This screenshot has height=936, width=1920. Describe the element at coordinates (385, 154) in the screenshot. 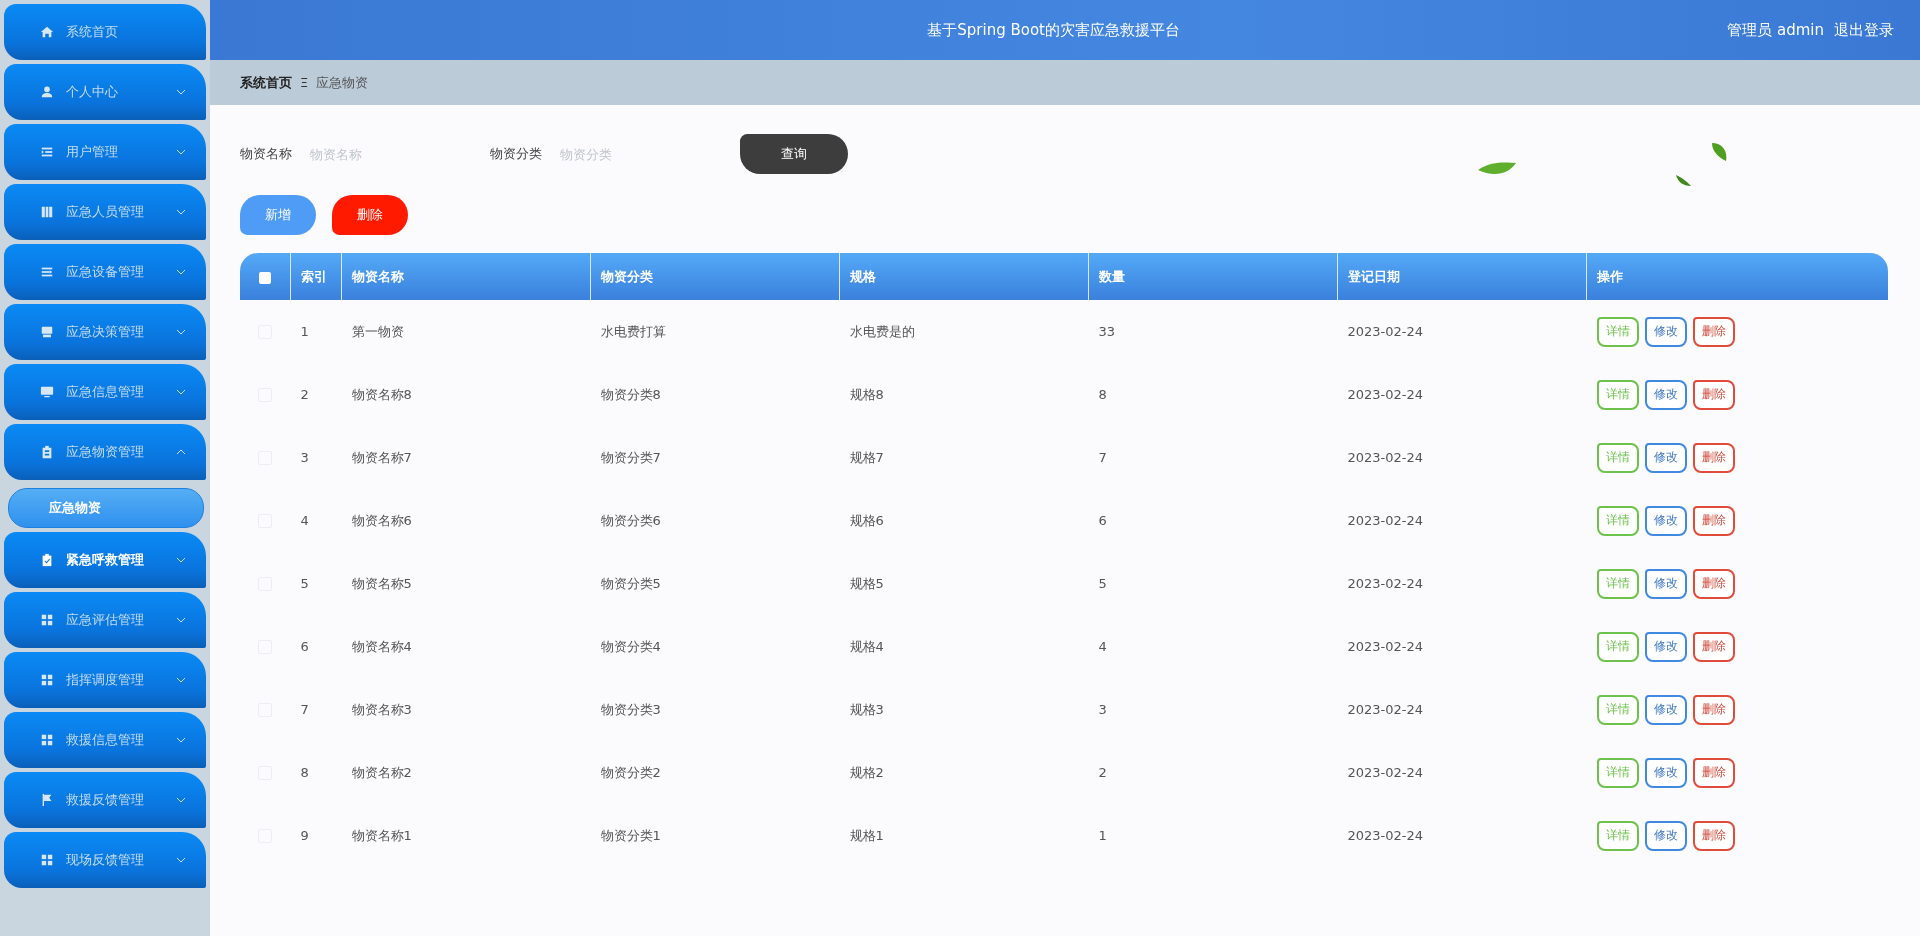

I see `search-field: 物资名称` at that location.